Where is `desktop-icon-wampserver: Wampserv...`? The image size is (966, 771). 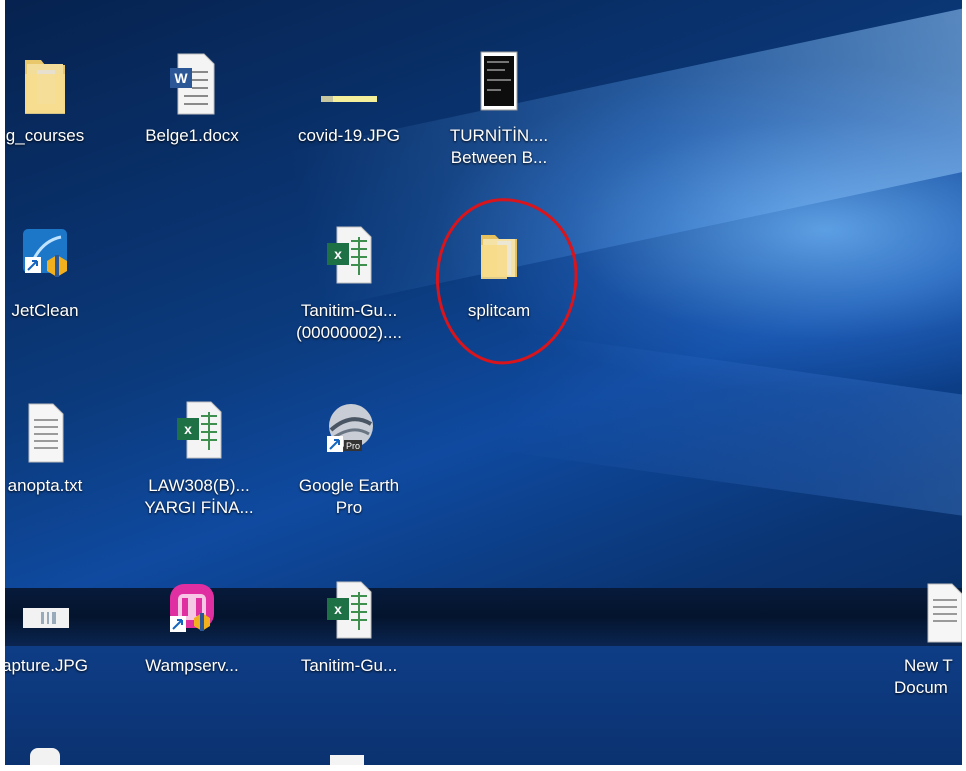 desktop-icon-wampserver: Wampserv... is located at coordinates (192, 635).